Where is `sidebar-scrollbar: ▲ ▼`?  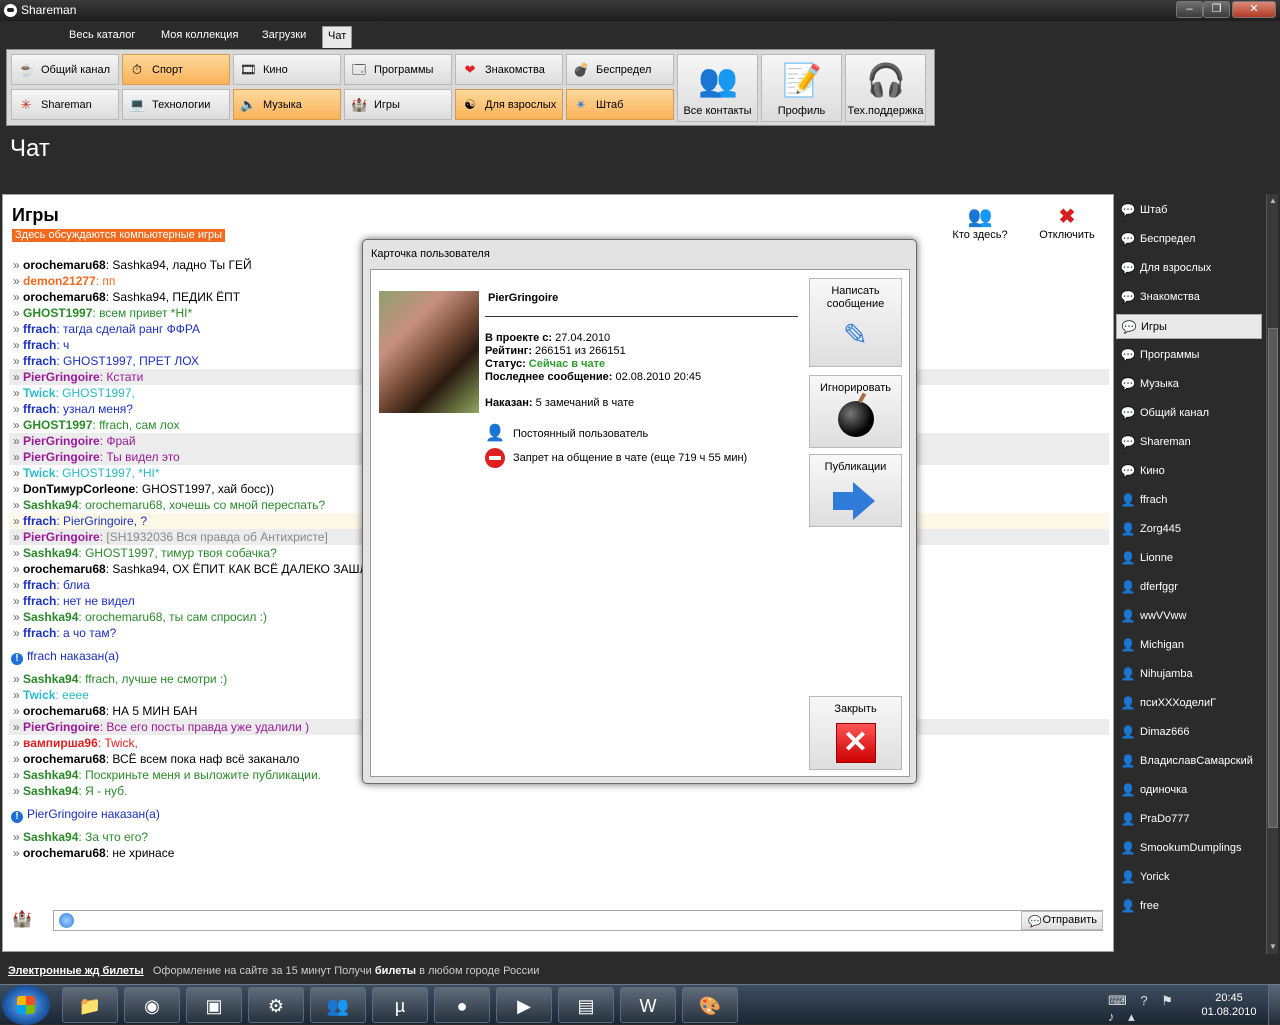 sidebar-scrollbar: ▲ ▼ is located at coordinates (1272, 574).